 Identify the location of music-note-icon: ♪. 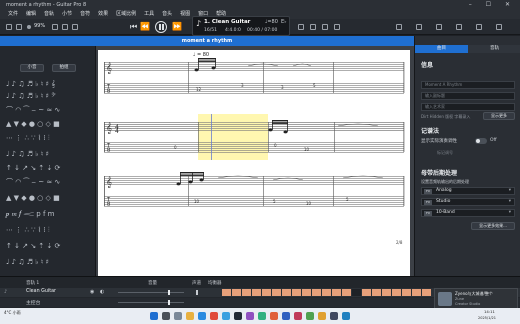
(199, 23).